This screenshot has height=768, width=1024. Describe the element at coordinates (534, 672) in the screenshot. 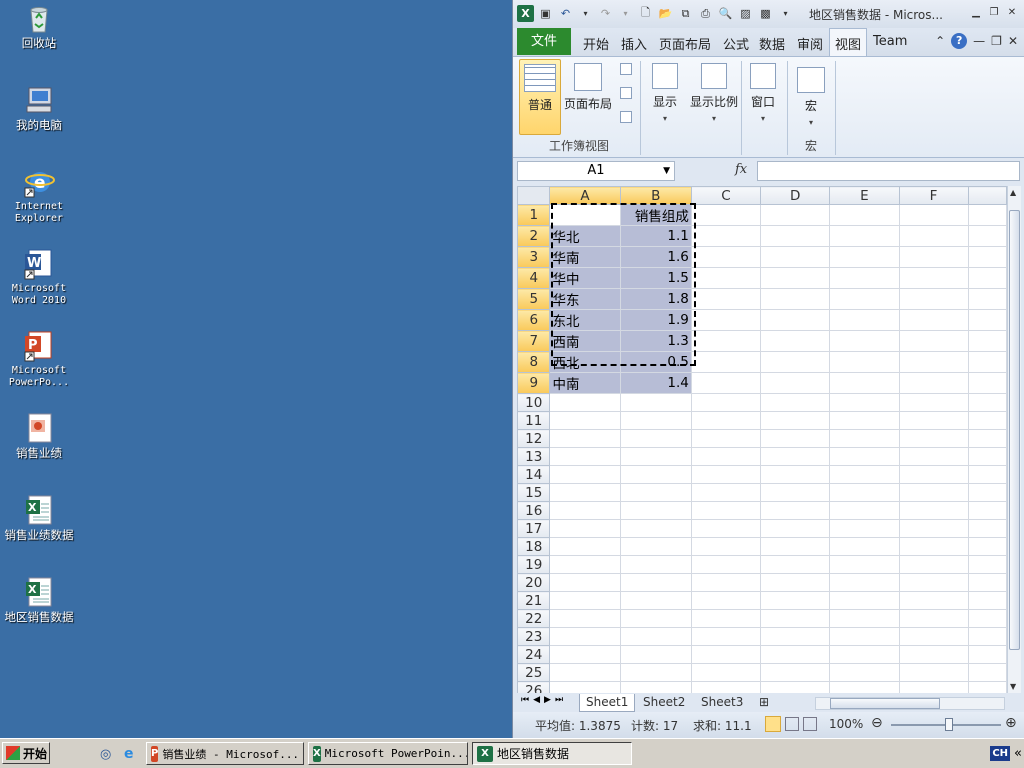

I see `row-header: 25` at that location.